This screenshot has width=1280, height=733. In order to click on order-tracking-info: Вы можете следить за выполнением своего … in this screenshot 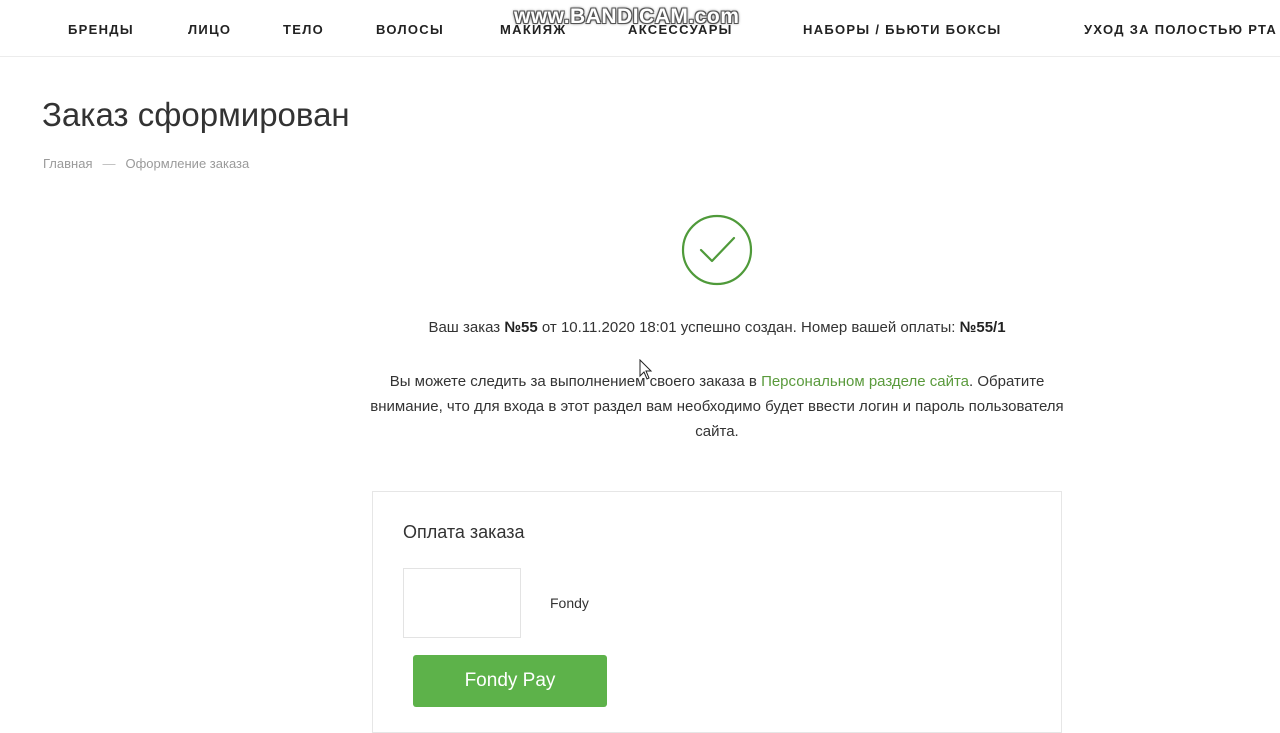, I will do `click(717, 406)`.